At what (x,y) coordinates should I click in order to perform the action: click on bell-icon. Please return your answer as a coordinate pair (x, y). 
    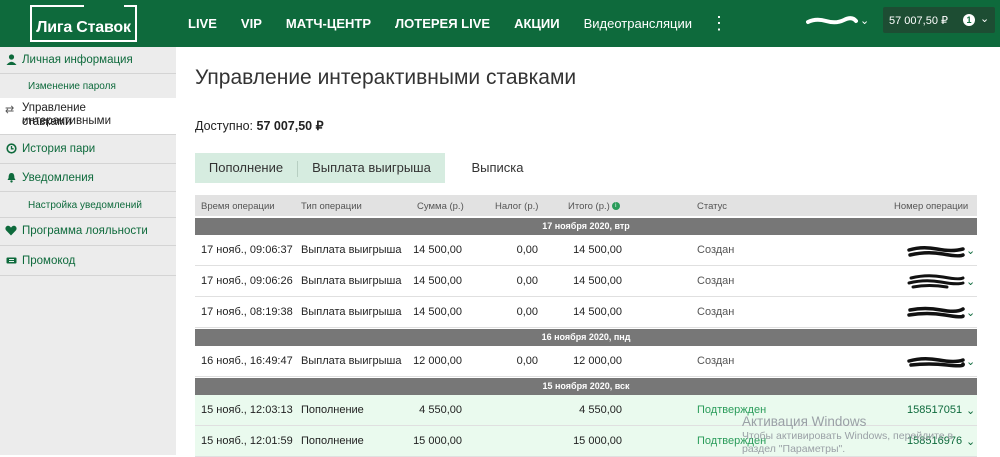
    Looking at the image, I should click on (11, 178).